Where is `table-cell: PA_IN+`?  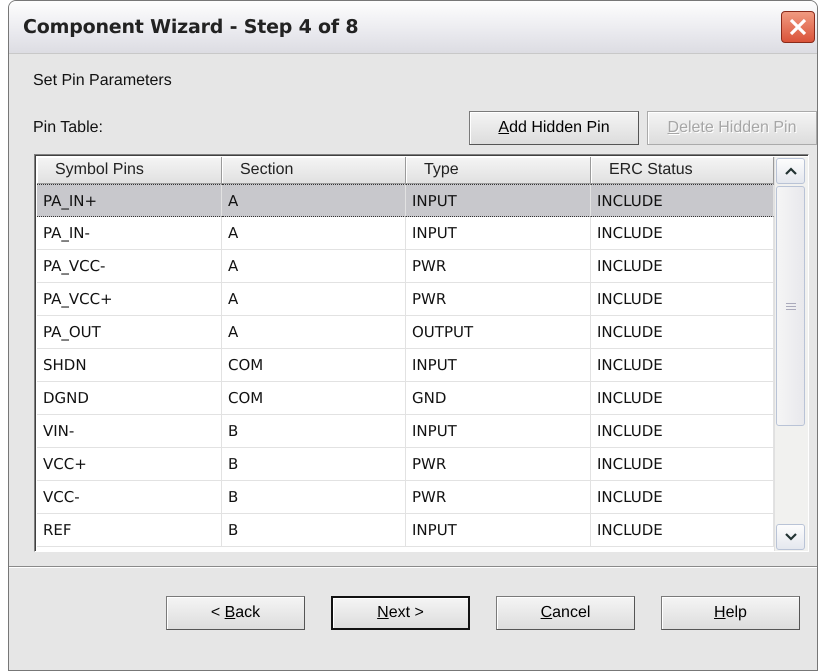 table-cell: PA_IN+ is located at coordinates (129, 200).